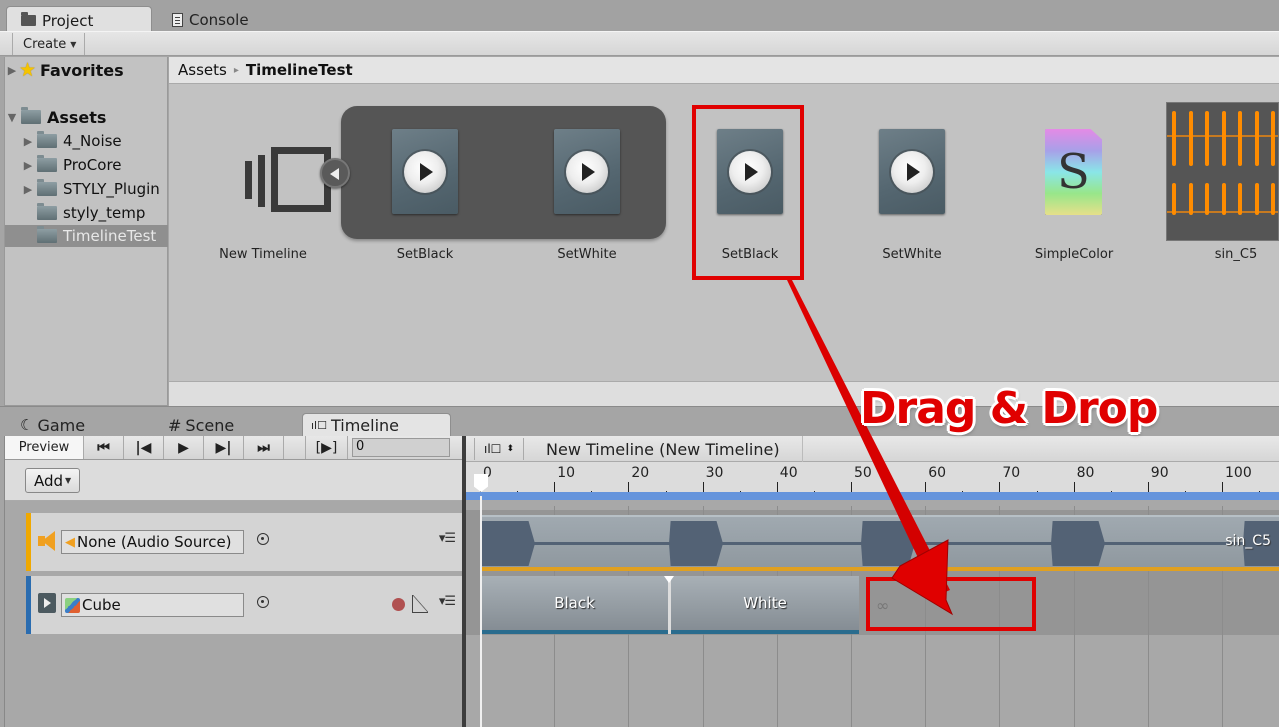  I want to click on ruler-tick-label: 60, so click(937, 473).